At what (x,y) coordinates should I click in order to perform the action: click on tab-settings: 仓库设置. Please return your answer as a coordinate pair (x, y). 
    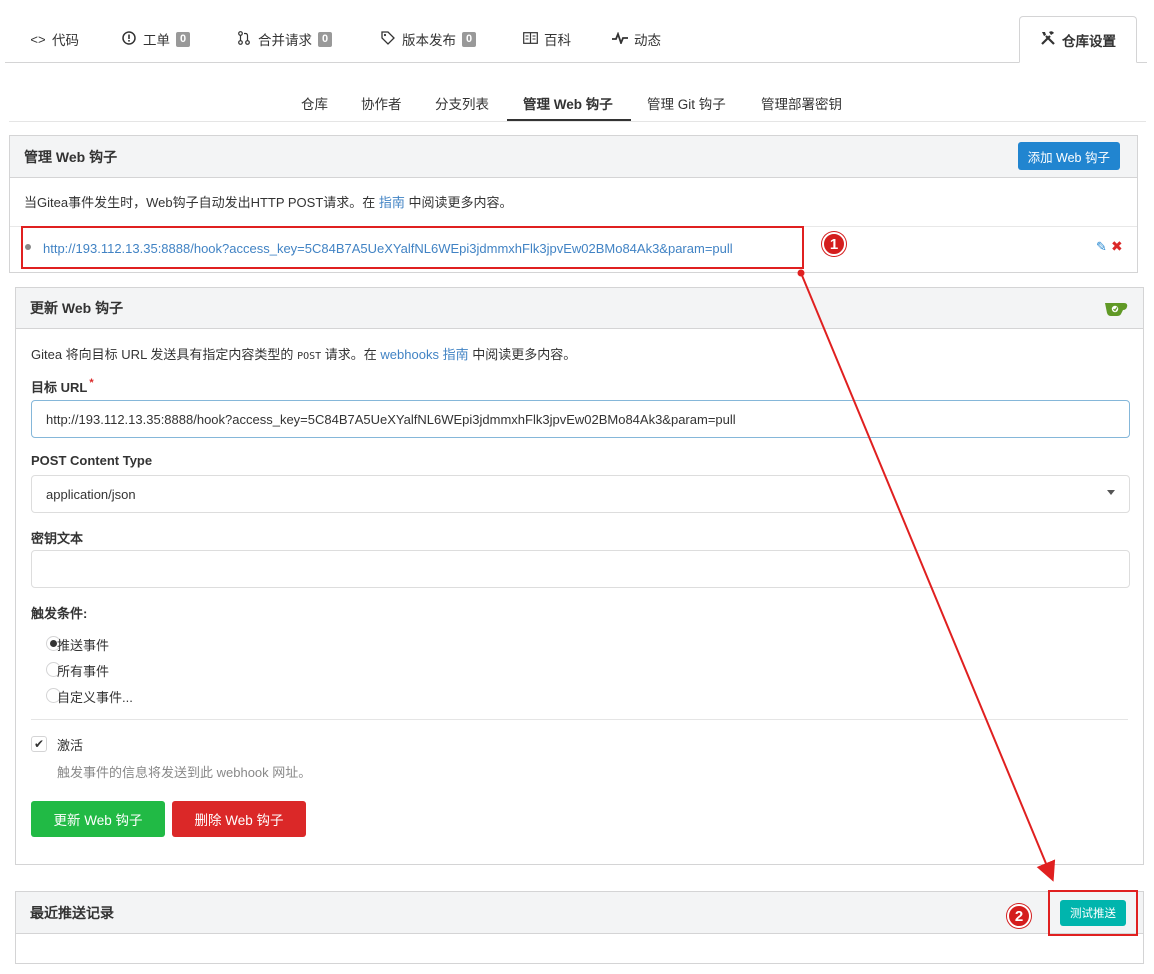
    Looking at the image, I should click on (1078, 39).